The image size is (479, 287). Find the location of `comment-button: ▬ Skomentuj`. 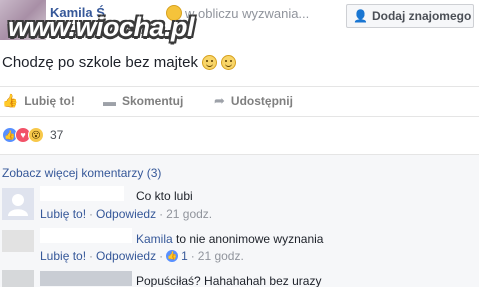

comment-button: ▬ Skomentuj is located at coordinates (143, 101).